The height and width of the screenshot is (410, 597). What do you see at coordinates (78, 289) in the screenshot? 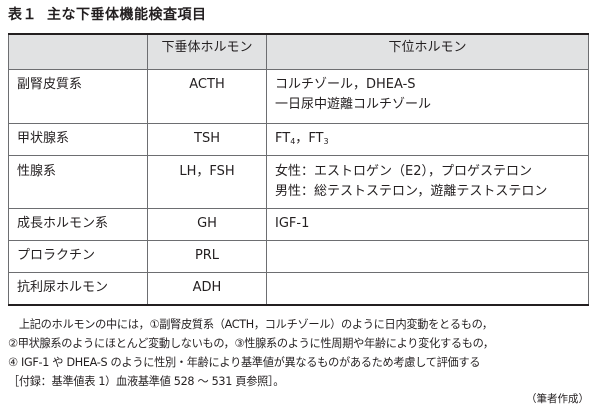
I see `system-cell: 抗利尿ホルモン` at bounding box center [78, 289].